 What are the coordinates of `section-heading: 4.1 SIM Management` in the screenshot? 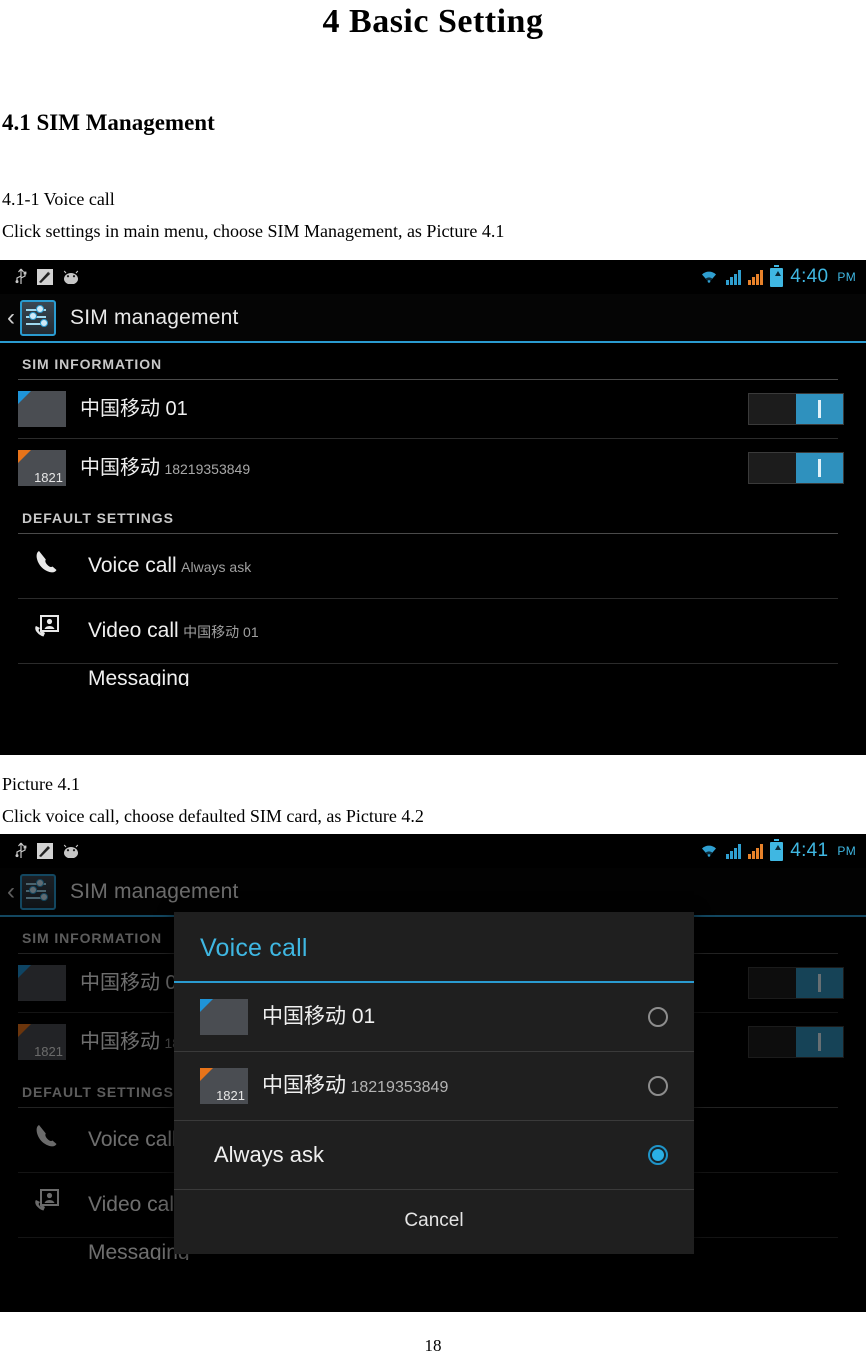 It's located at (108, 122).